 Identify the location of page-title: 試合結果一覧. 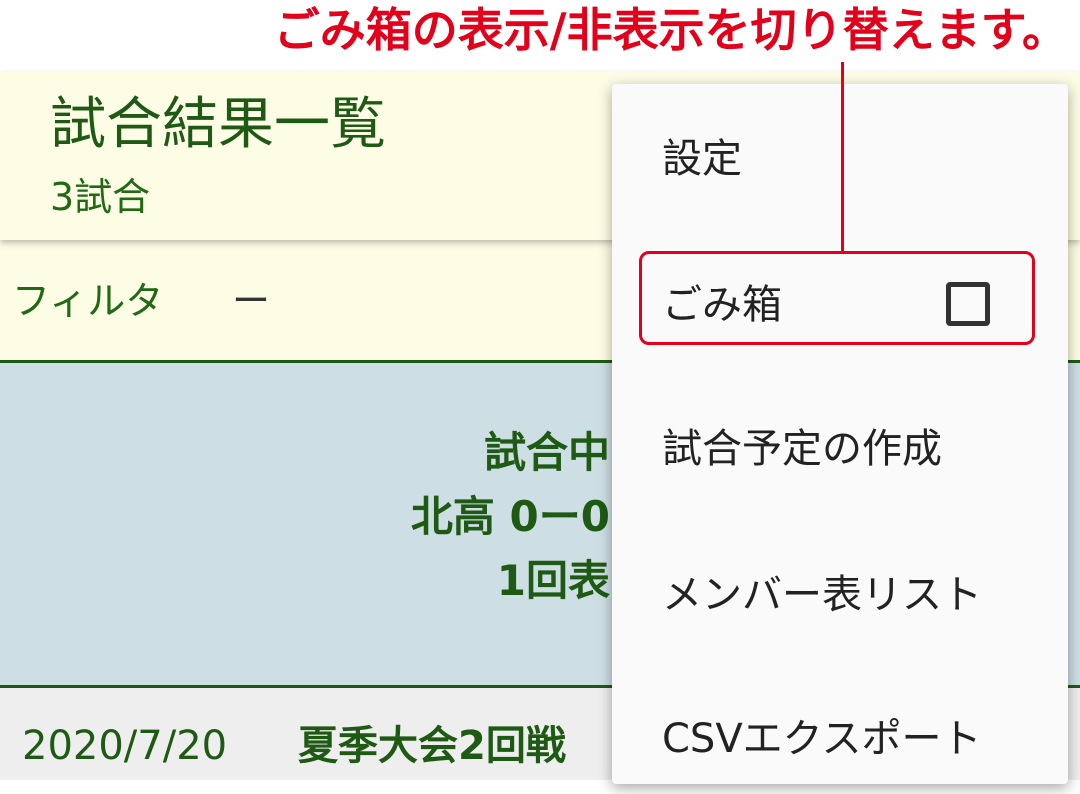
(218, 124).